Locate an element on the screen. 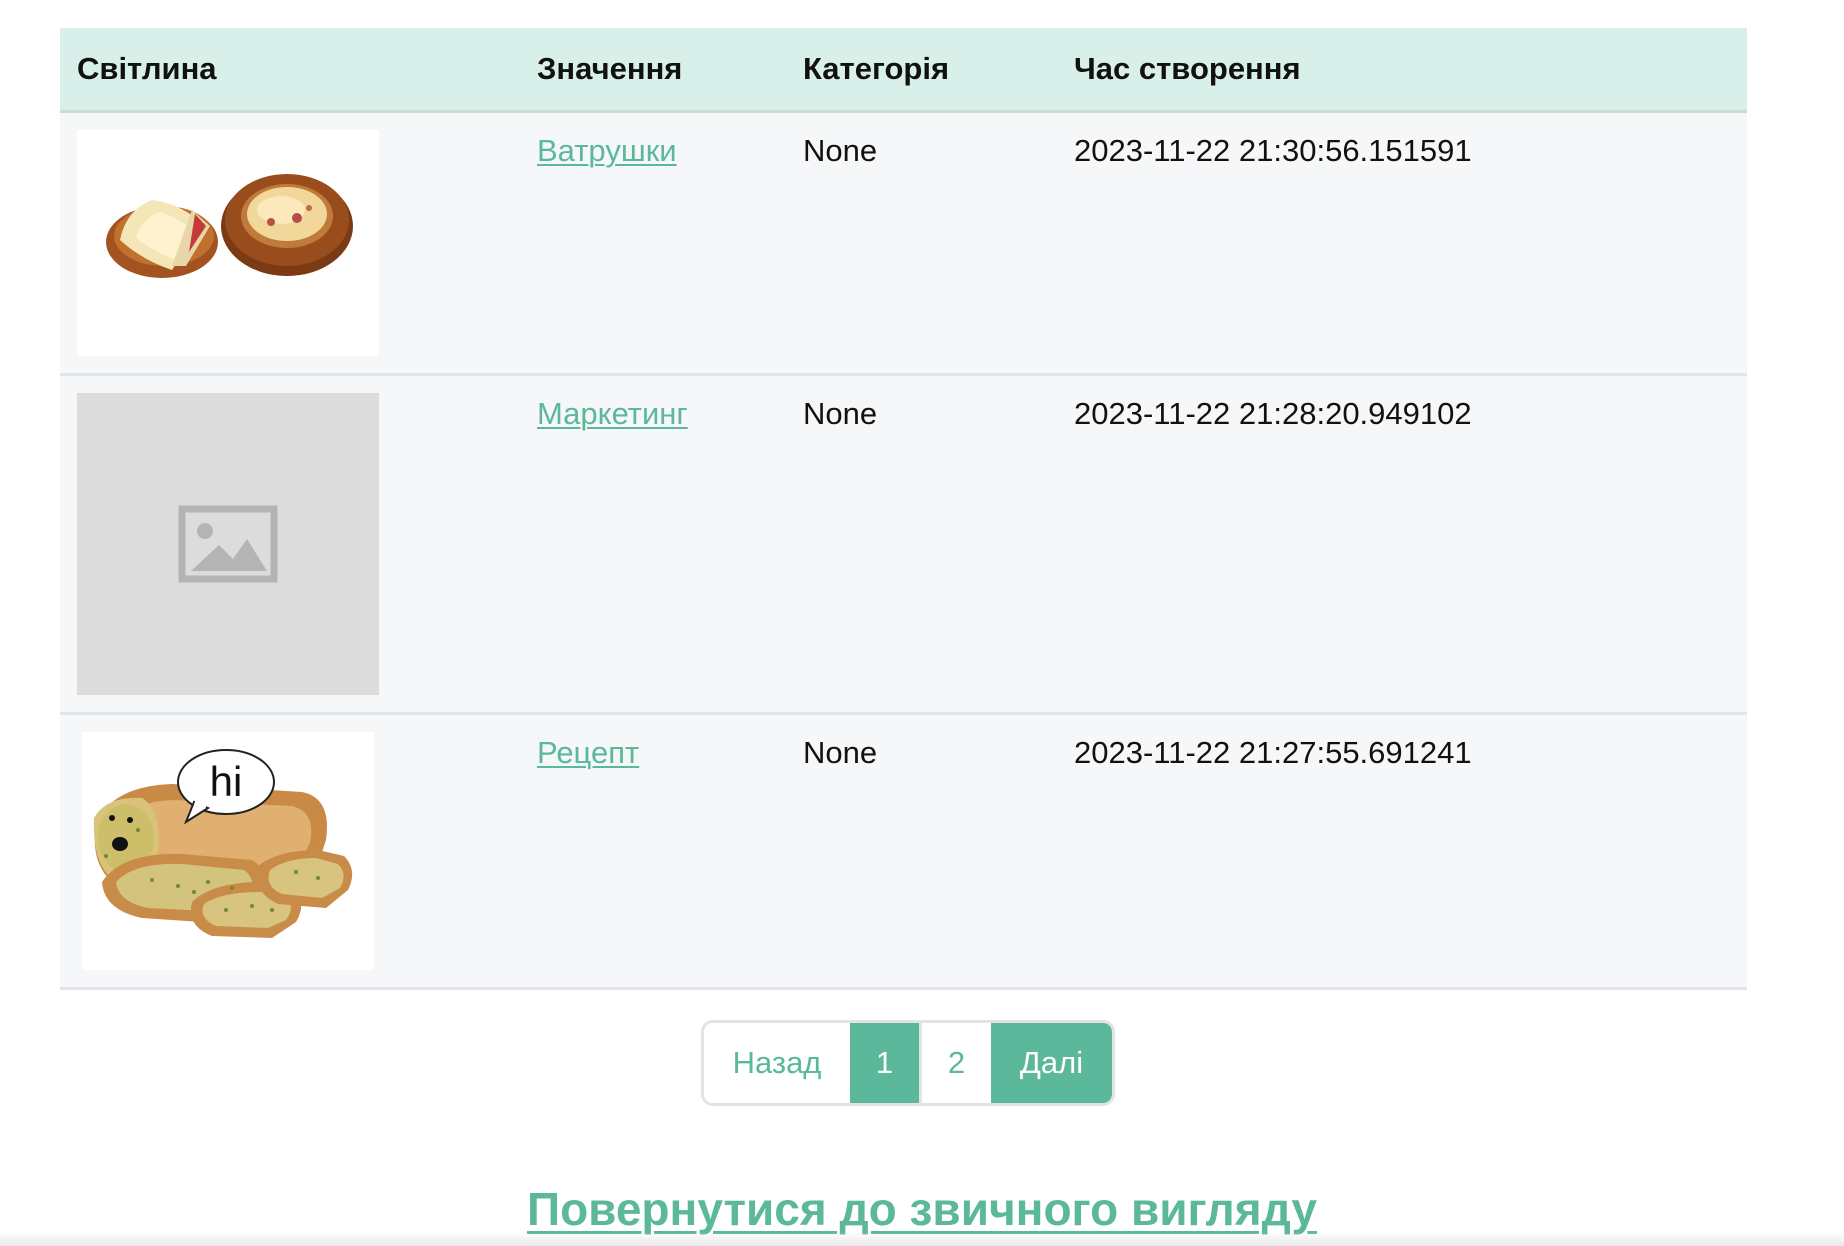 The image size is (1844, 1246). value-link: Ватрушки is located at coordinates (607, 150).